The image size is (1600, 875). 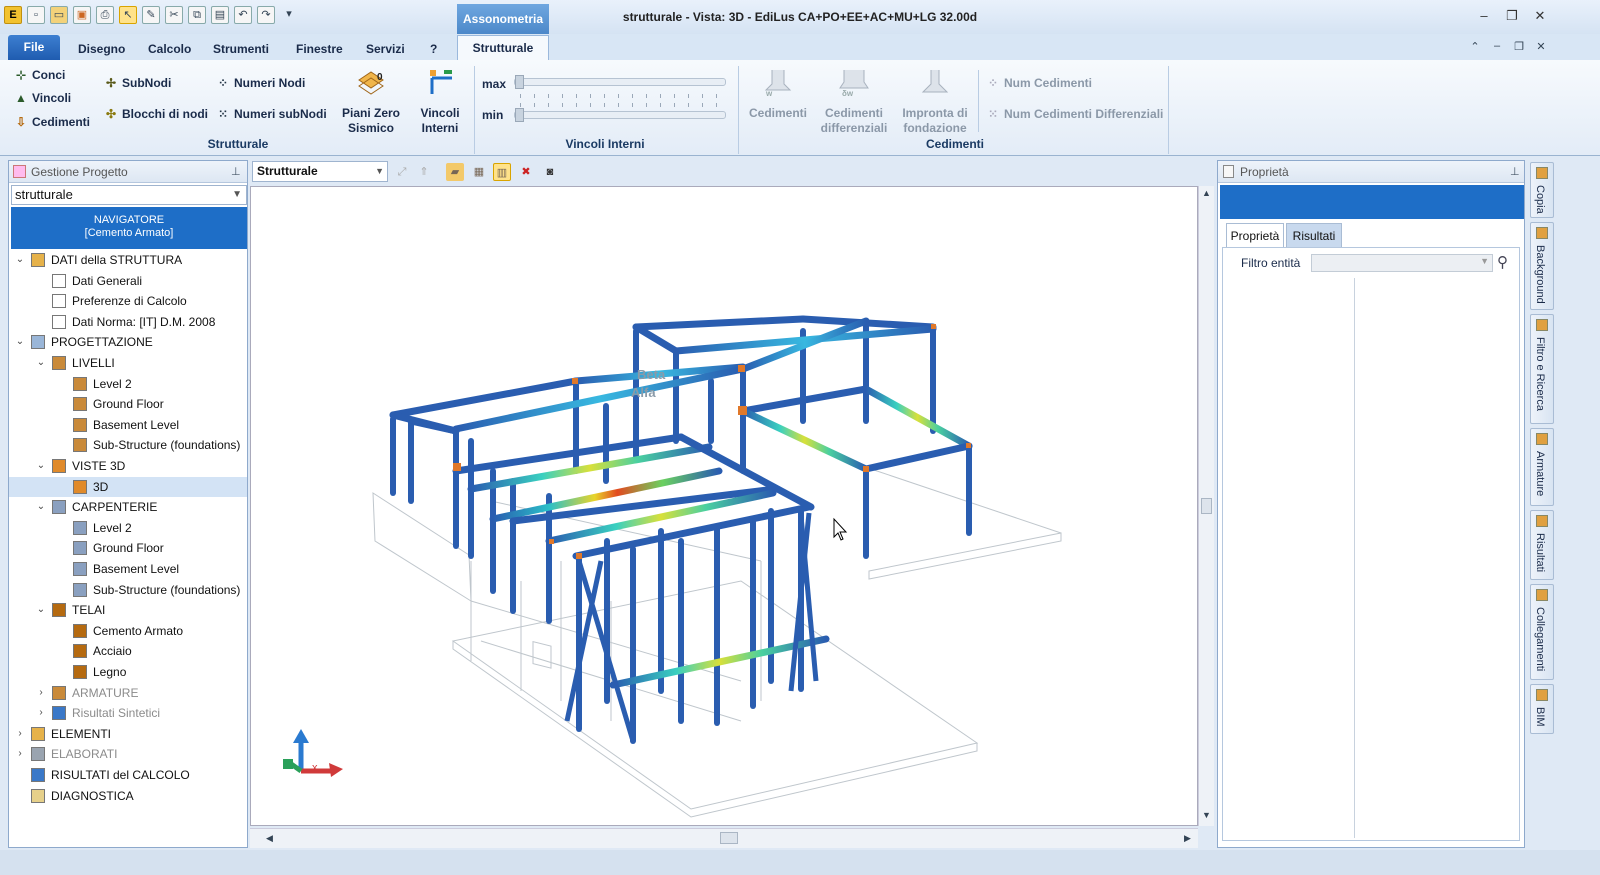 I want to click on tree-item: Sub-Structure (foundations), so click(x=128, y=590).